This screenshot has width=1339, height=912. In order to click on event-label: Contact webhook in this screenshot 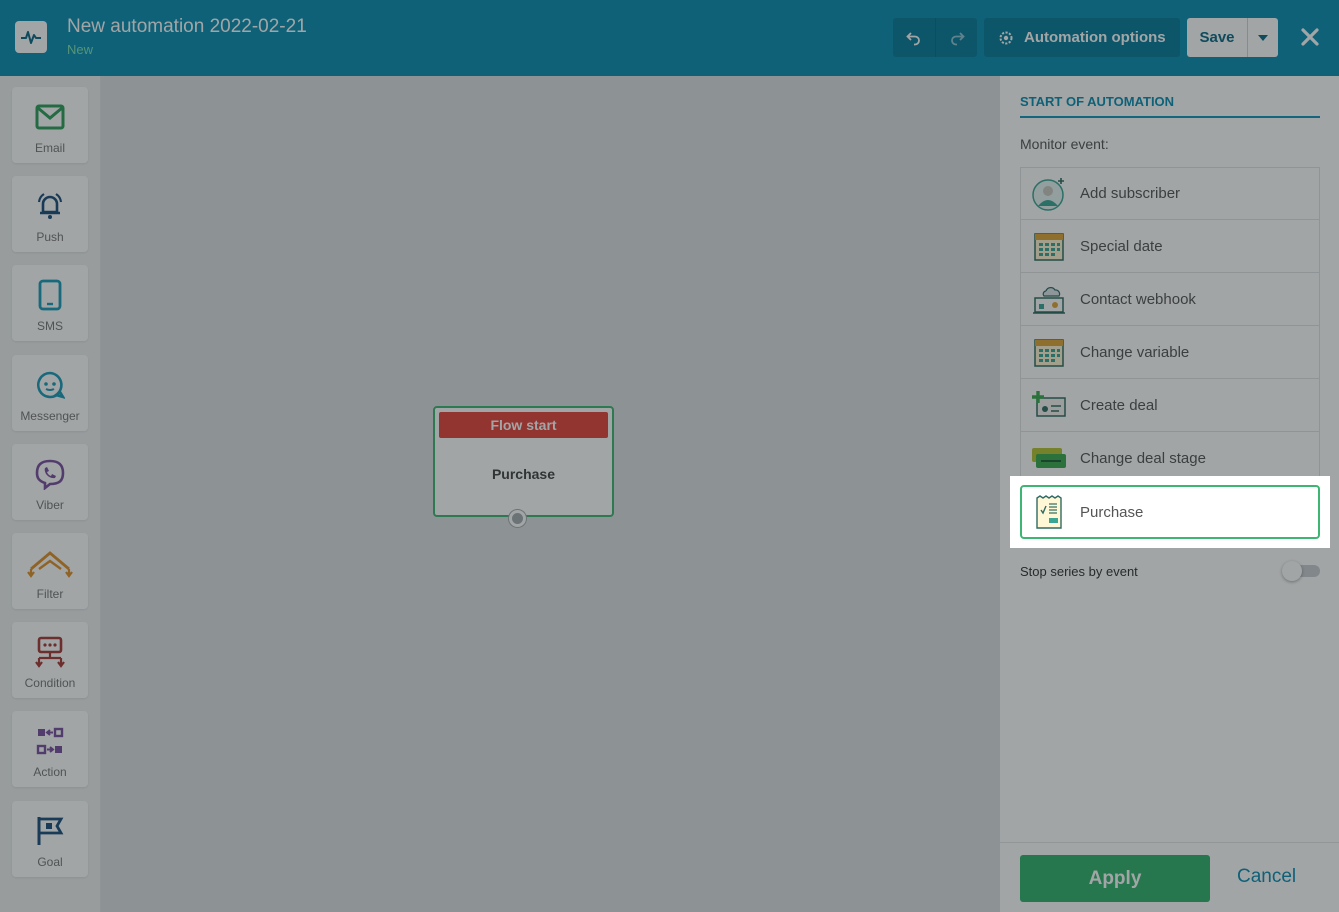, I will do `click(1138, 299)`.